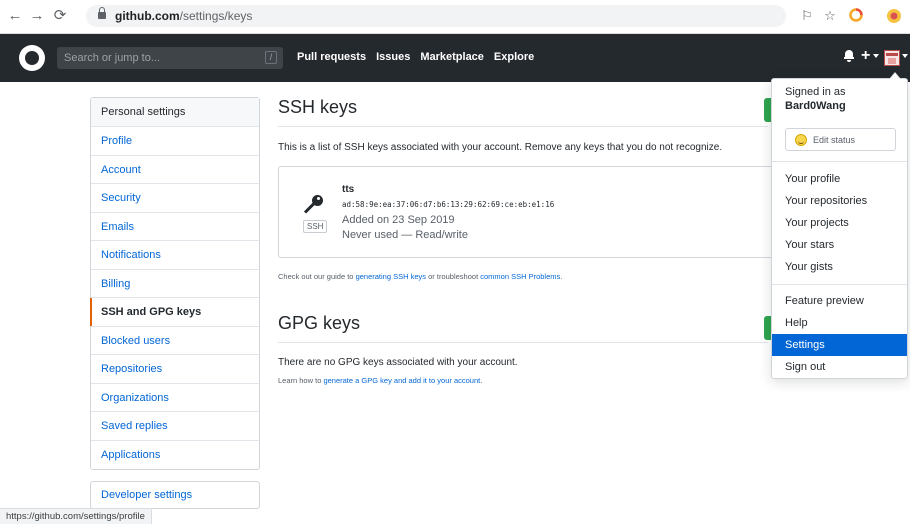 Image resolution: width=910 pixels, height=524 pixels. I want to click on menu-item-your-repositories: Your repositories, so click(839, 201).